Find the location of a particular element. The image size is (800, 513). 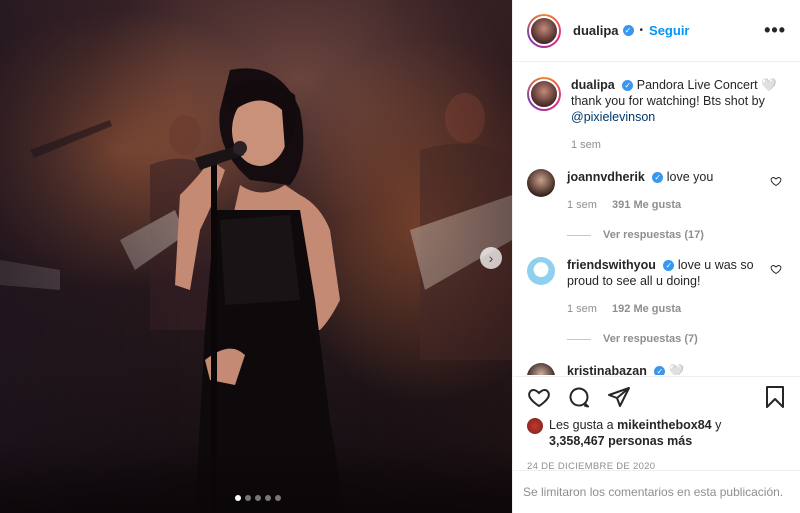

header-username: dualipa is located at coordinates (596, 30).